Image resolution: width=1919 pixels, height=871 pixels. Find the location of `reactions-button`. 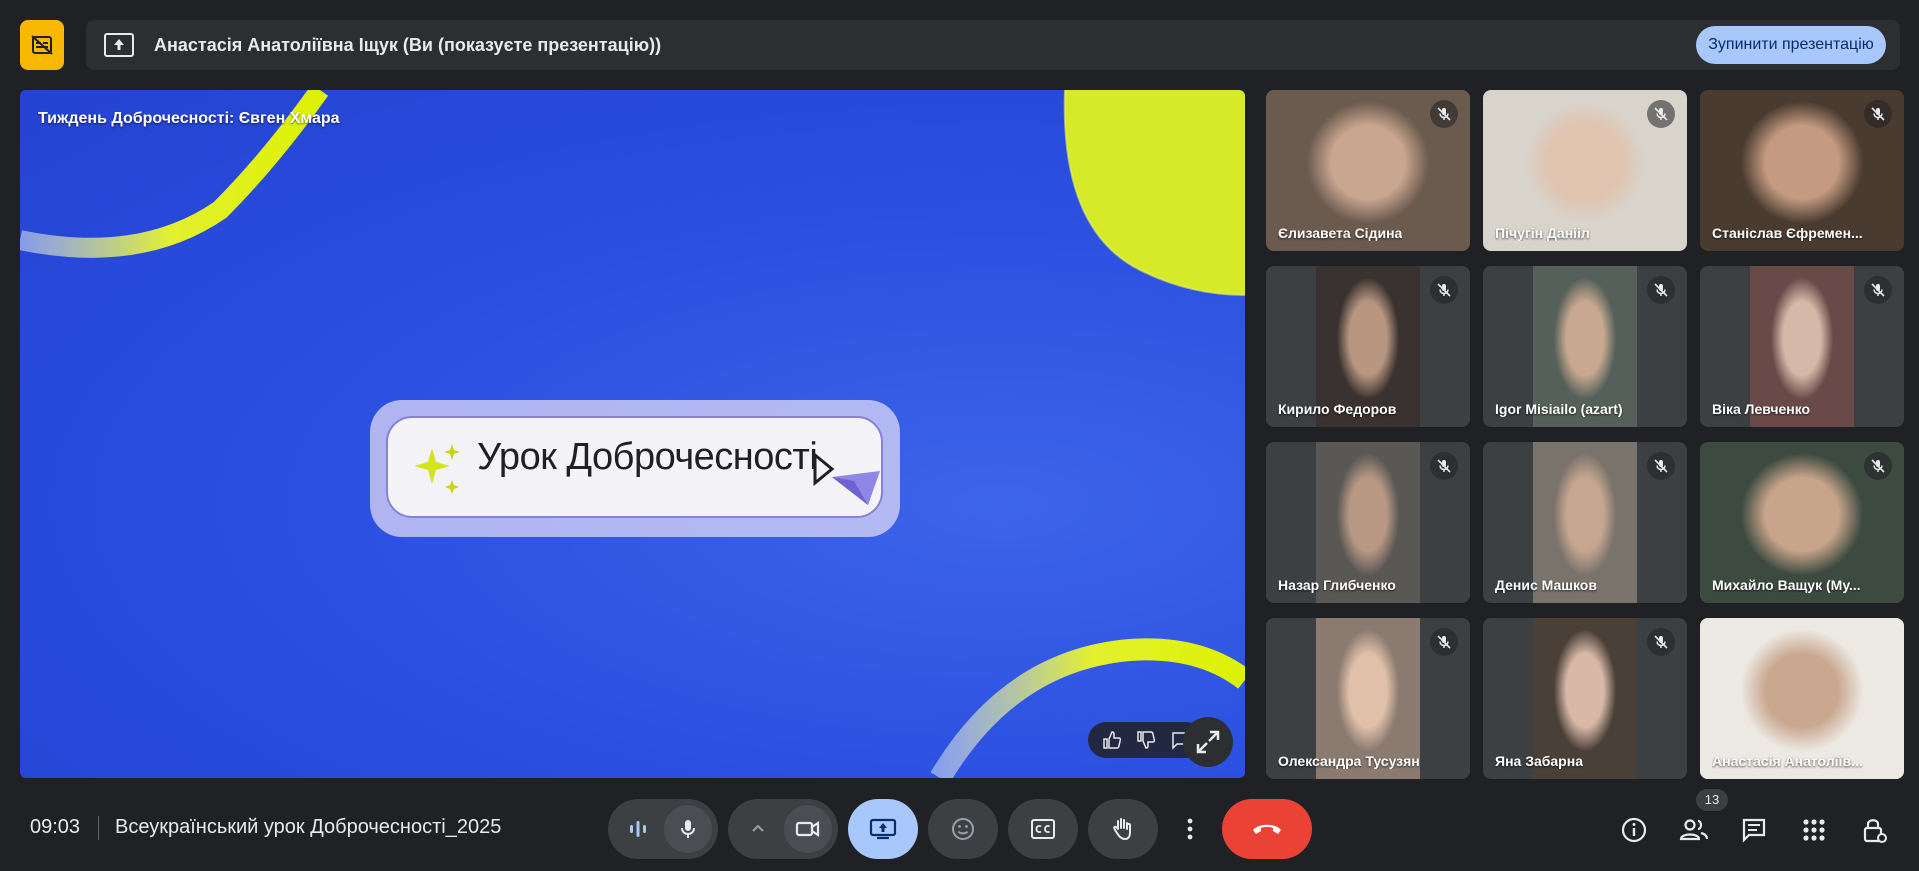

reactions-button is located at coordinates (963, 829).